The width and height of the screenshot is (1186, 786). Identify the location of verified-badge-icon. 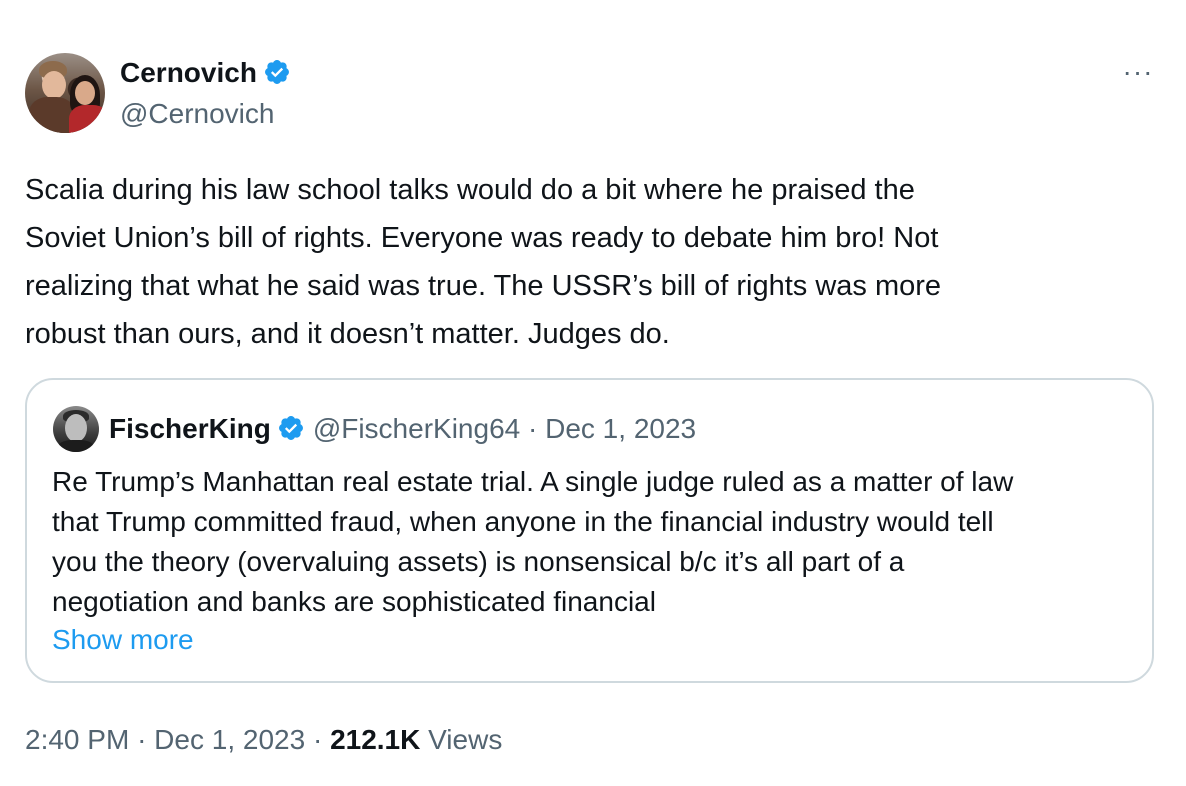
(276, 72).